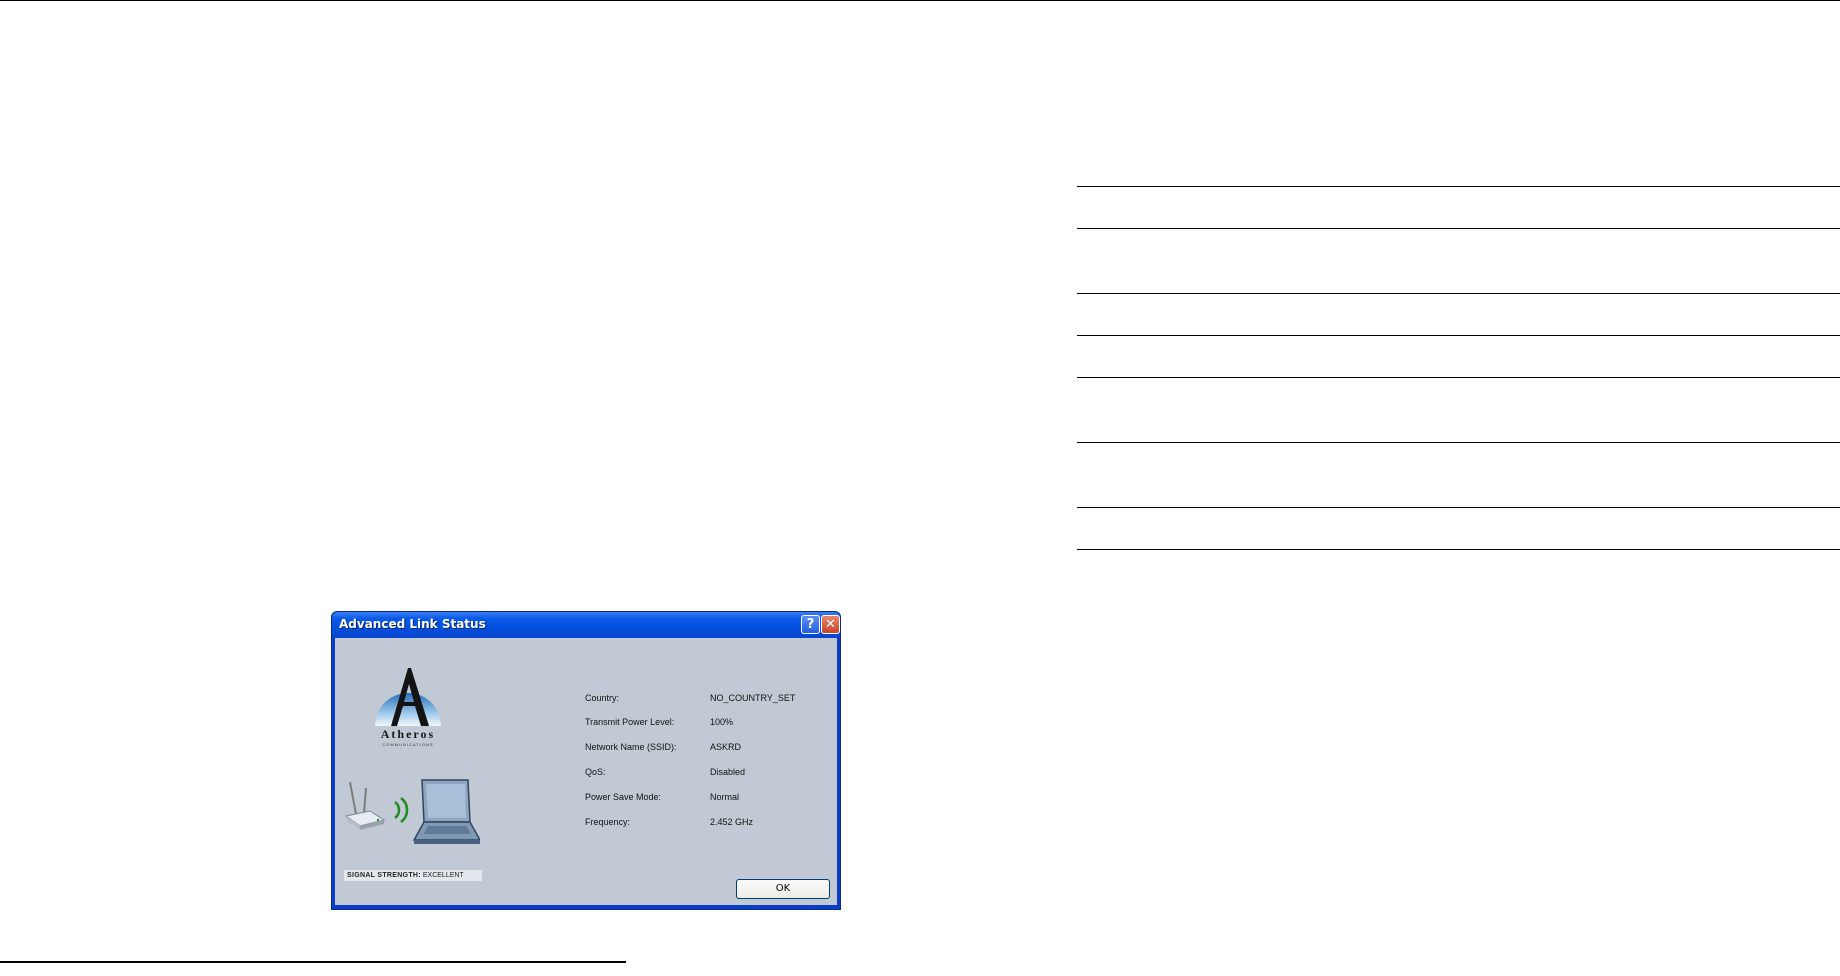 The image size is (1840, 976). I want to click on help-icon: ?, so click(810, 624).